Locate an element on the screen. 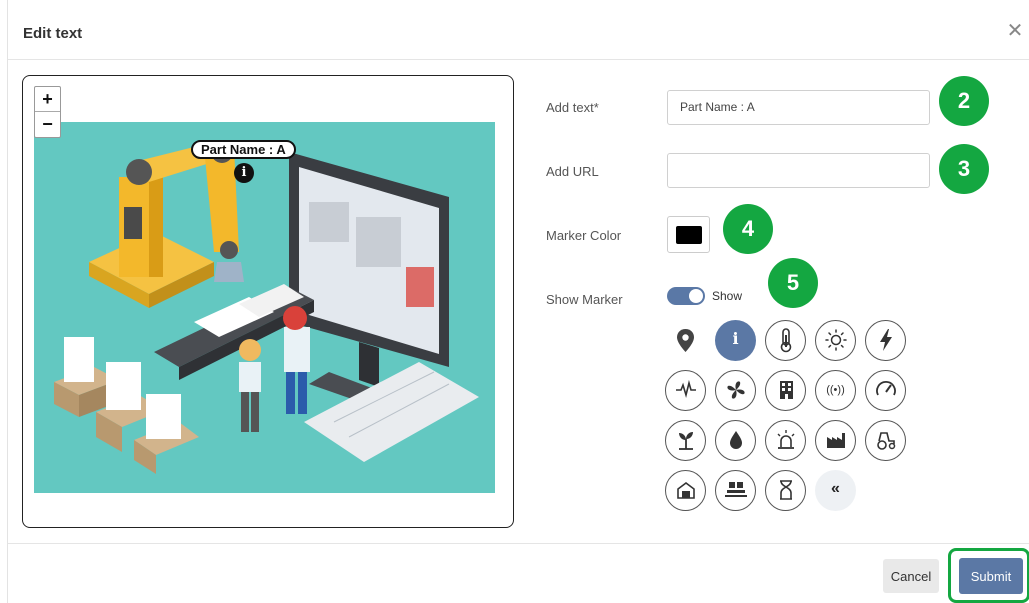 The width and height of the screenshot is (1029, 603). add-url-input is located at coordinates (798, 170).